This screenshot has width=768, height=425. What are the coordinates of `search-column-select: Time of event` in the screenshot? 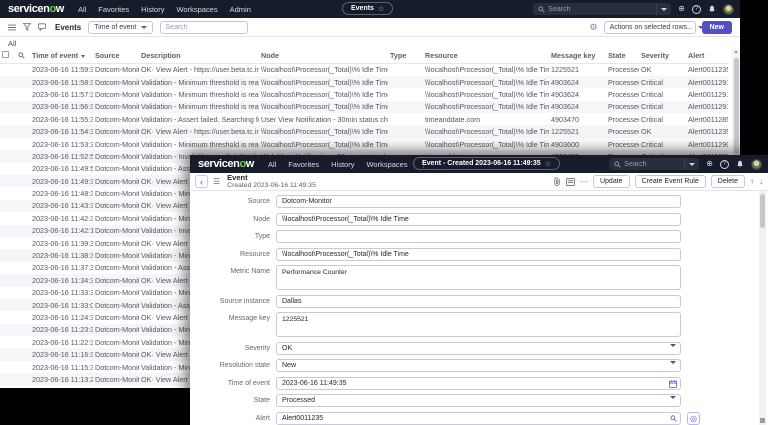 It's located at (121, 27).